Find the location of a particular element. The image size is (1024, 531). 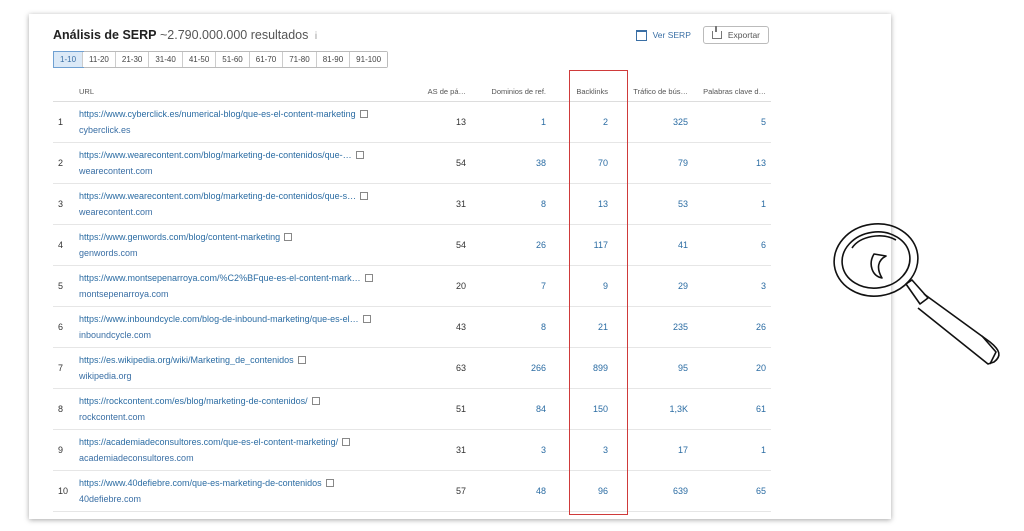

referring-domains-cell: 266 is located at coordinates (511, 368).